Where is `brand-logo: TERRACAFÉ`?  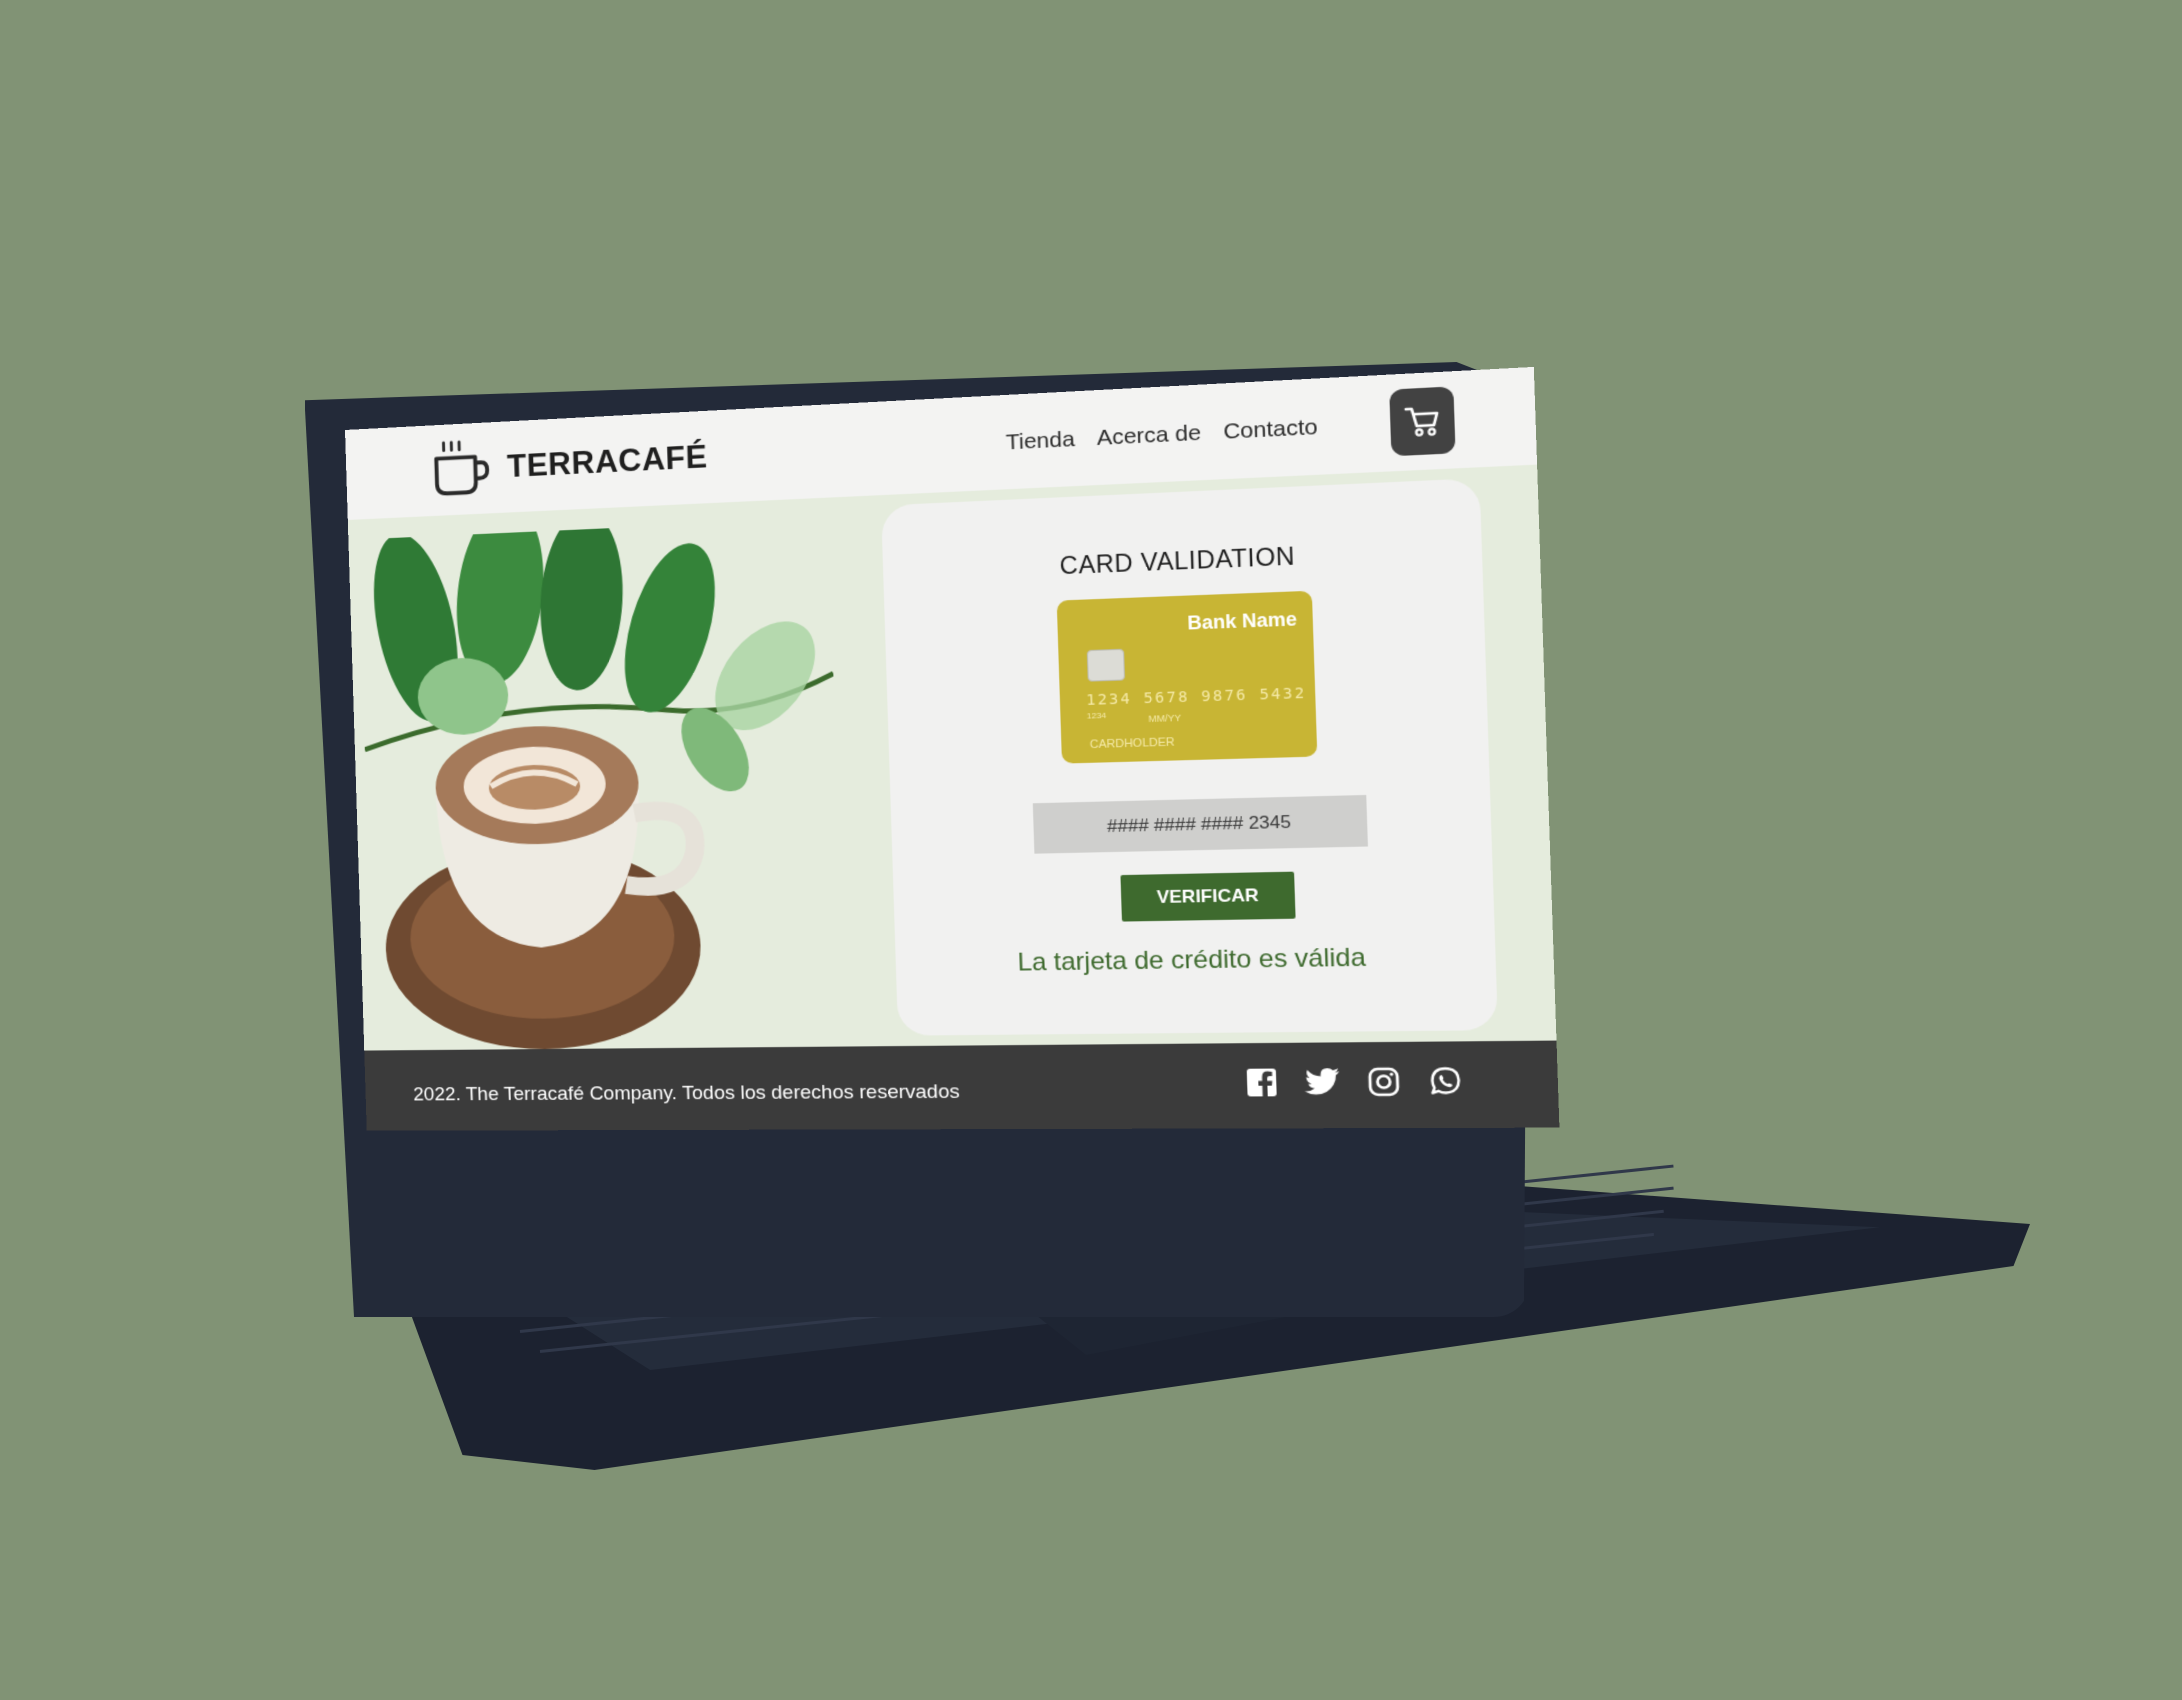 brand-logo: TERRACAFÉ is located at coordinates (569, 463).